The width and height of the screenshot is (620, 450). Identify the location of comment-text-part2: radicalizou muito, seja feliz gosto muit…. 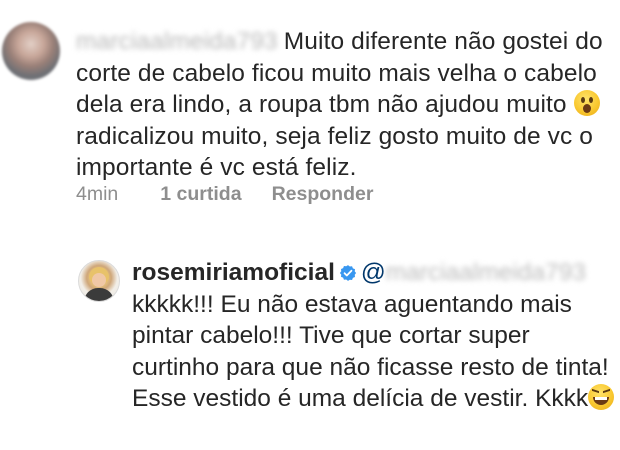
(334, 152).